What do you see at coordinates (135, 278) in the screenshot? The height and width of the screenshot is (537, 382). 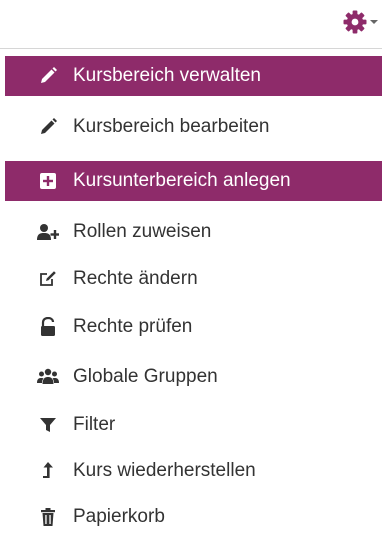 I see `menu-item-label: Rechte ändern` at bounding box center [135, 278].